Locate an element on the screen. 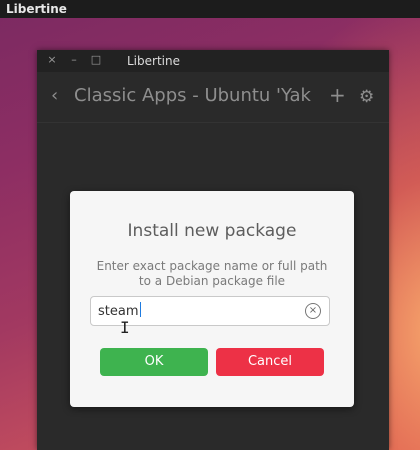 Image resolution: width=420 pixels, height=450 pixels. clear-input-icon: × is located at coordinates (313, 311).